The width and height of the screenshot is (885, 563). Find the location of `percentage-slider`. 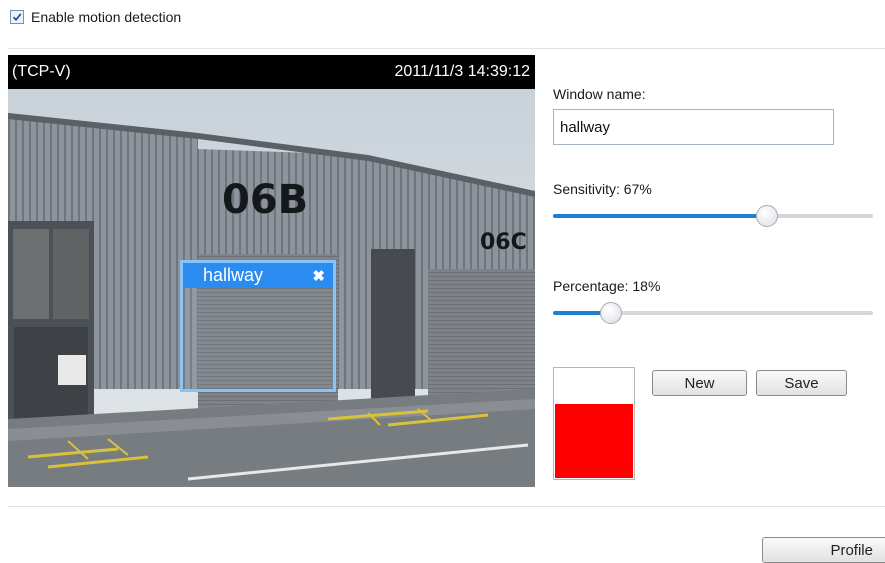

percentage-slider is located at coordinates (713, 313).